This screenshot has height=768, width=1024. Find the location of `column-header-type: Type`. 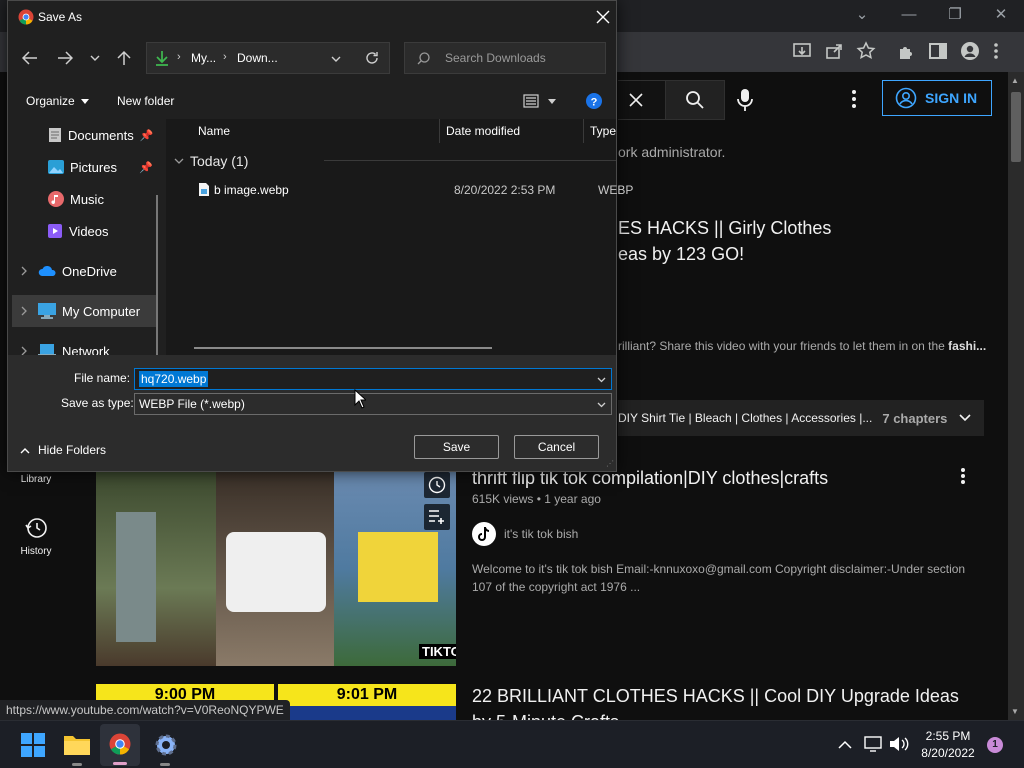

column-header-type: Type is located at coordinates (603, 131).